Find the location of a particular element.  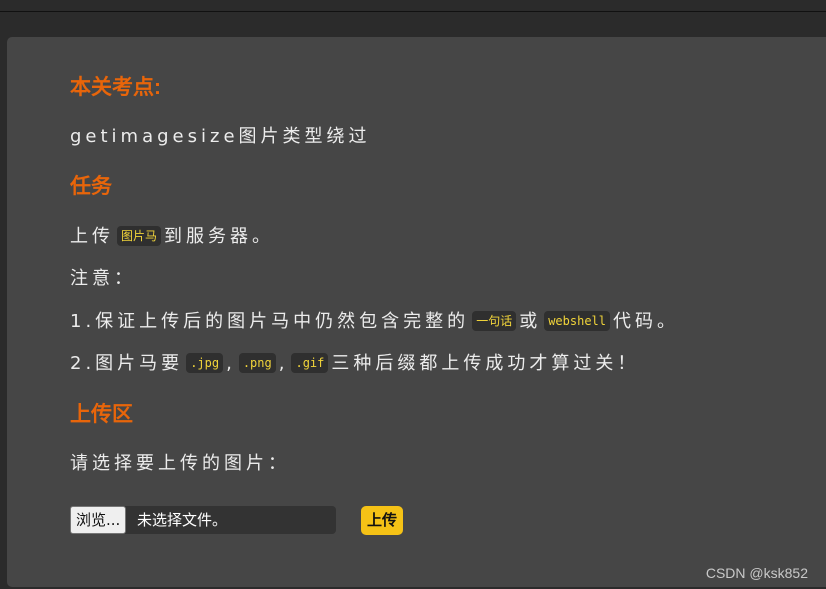

note1-suffix: 代码。 is located at coordinates (646, 321).